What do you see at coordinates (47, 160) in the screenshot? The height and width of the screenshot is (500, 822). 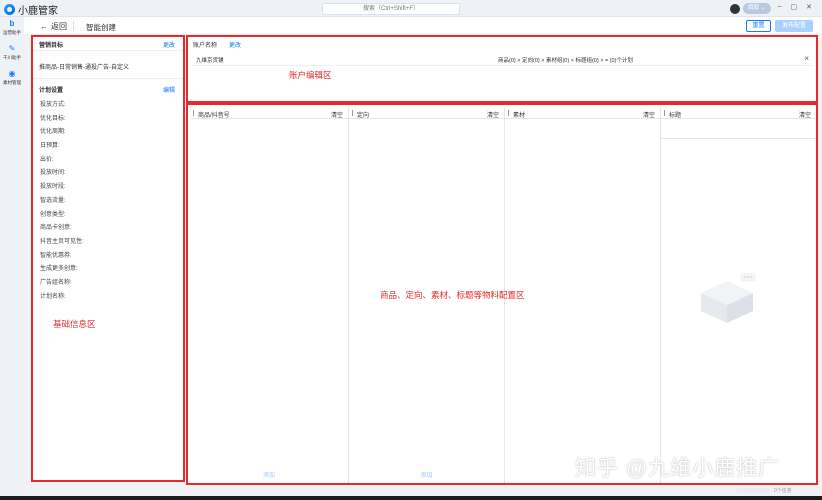 I see `field-bid: 出价:` at bounding box center [47, 160].